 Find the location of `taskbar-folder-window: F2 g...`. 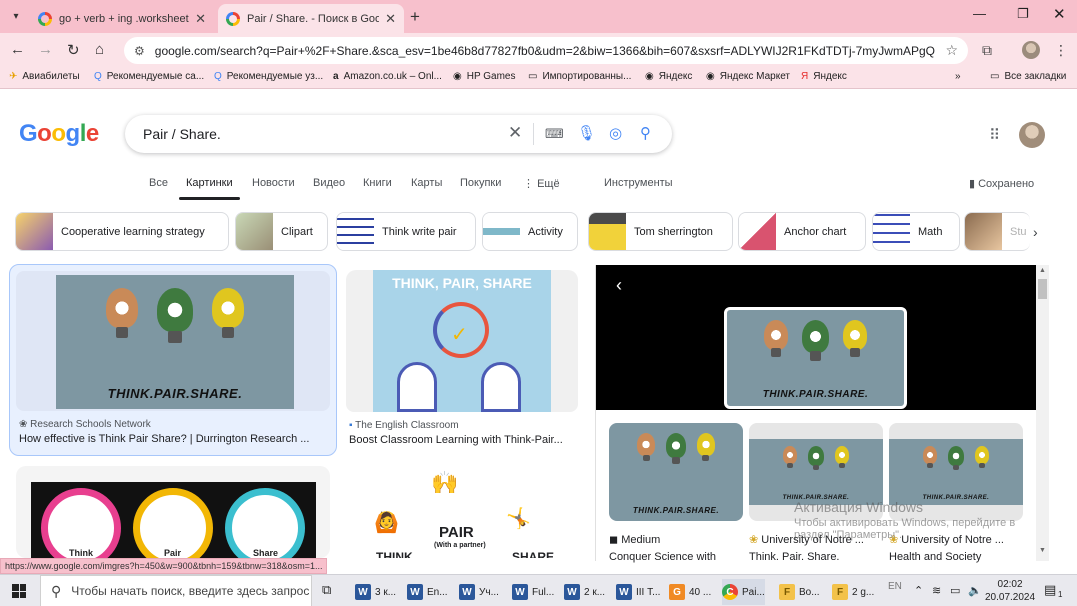

taskbar-folder-window: F2 g... is located at coordinates (853, 592).